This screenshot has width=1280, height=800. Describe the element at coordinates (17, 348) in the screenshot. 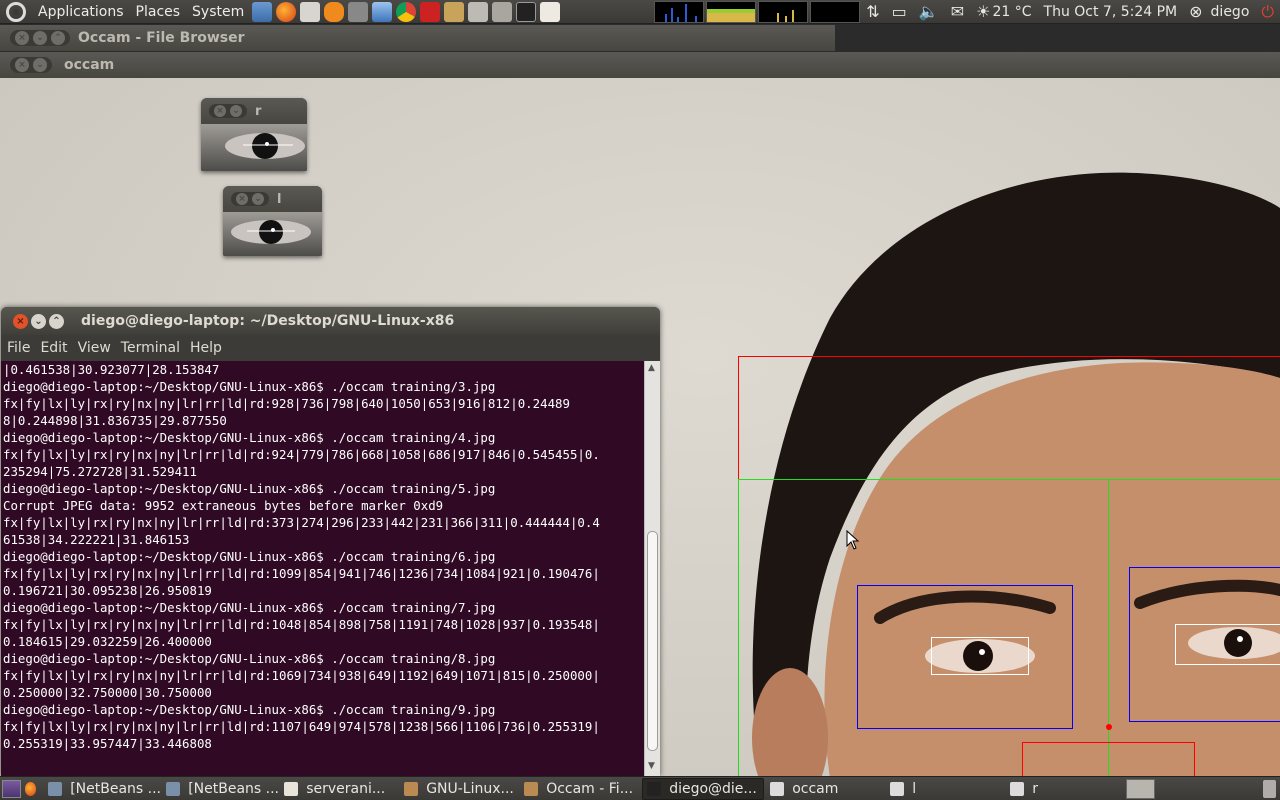

I see `menu-file: File` at that location.